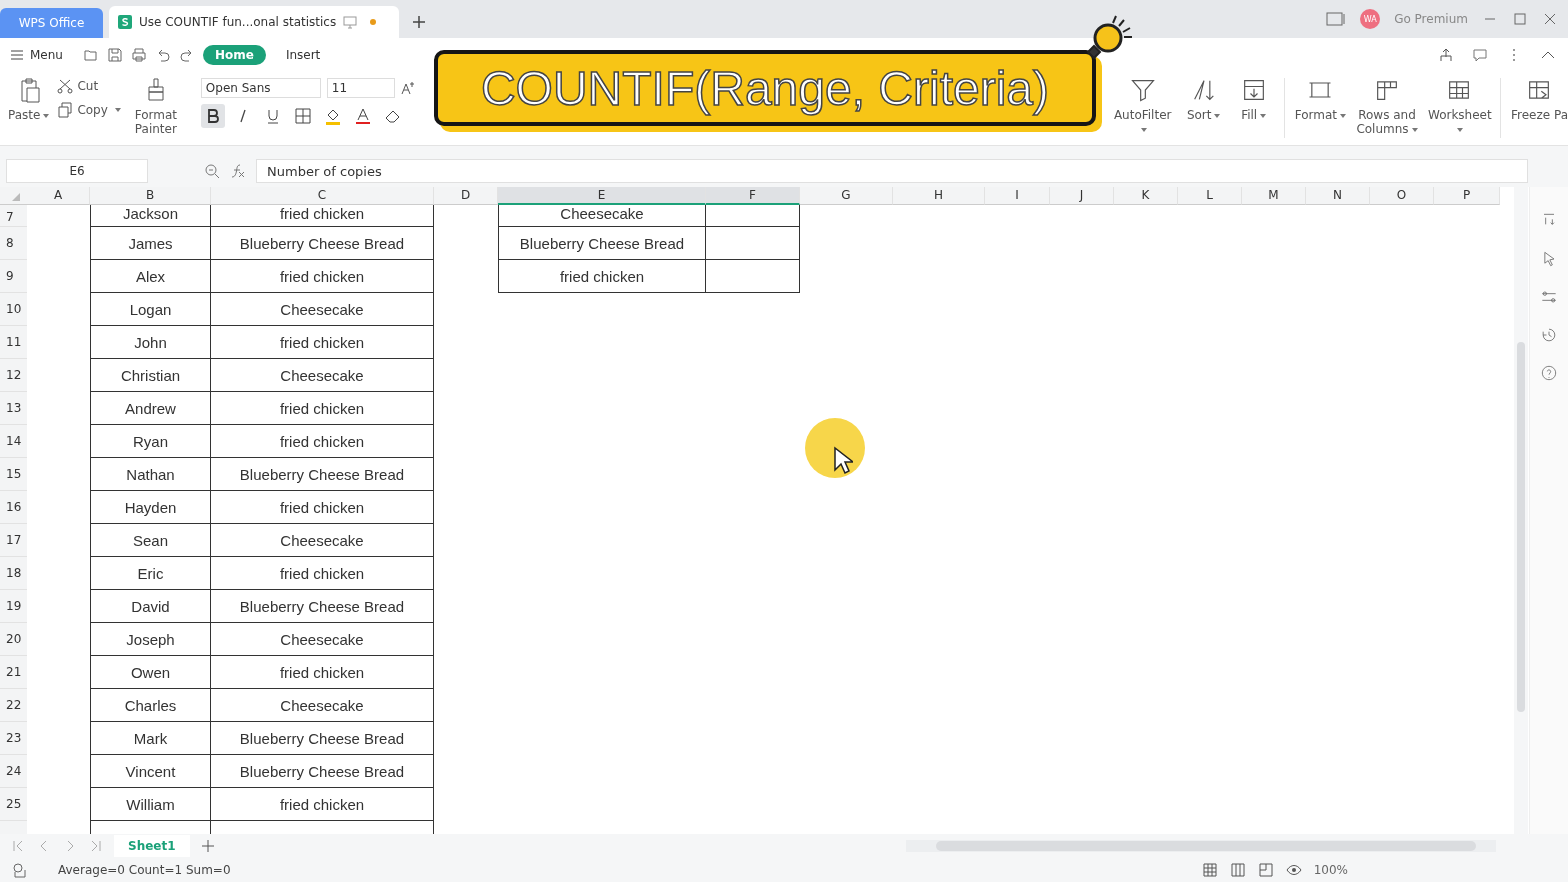 The height and width of the screenshot is (882, 1568). I want to click on ribbon-tab: Insert, so click(303, 55).